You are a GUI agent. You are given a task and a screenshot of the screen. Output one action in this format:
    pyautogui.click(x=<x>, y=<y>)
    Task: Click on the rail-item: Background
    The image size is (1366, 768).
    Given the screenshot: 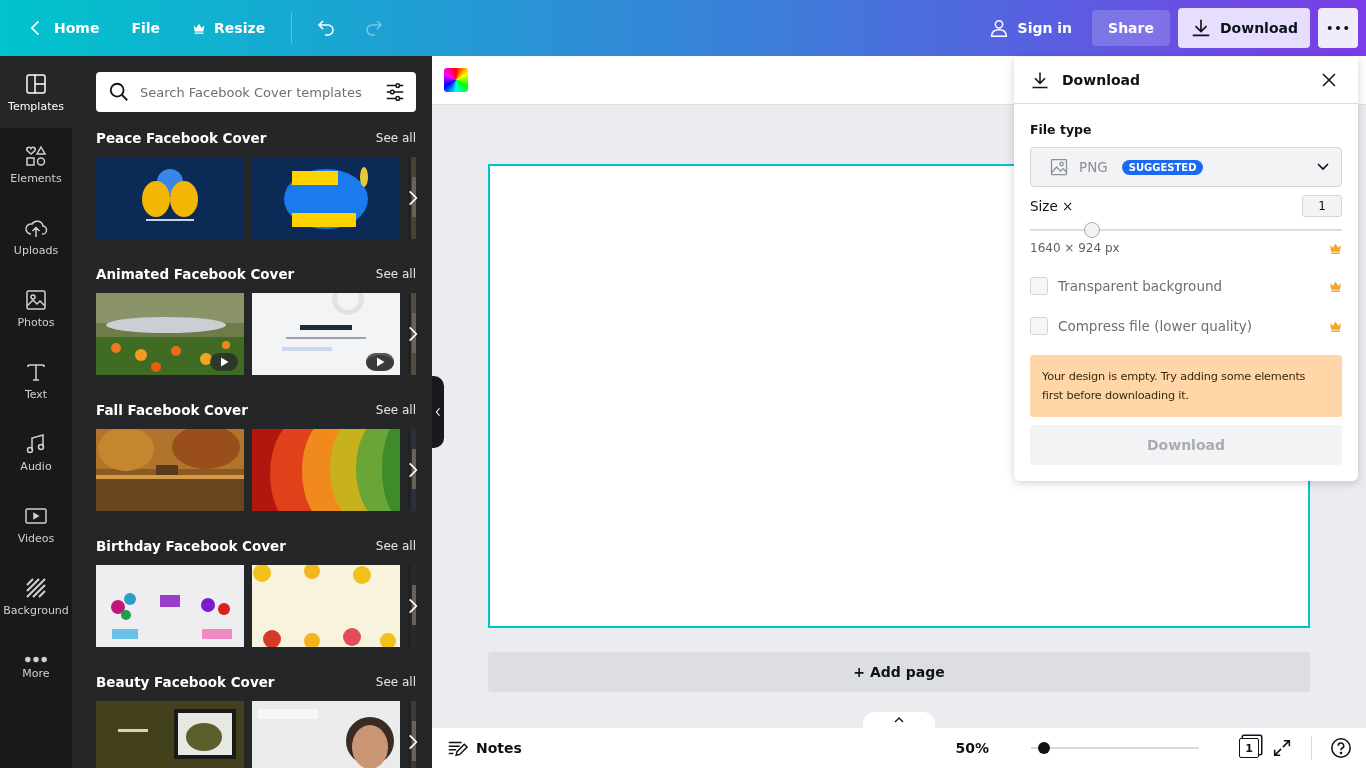 What is the action you would take?
    pyautogui.click(x=36, y=596)
    